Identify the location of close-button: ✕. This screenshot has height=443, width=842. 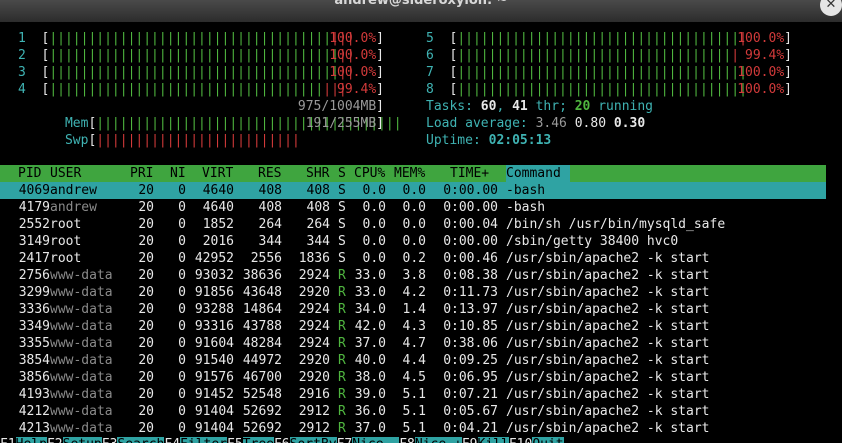
(831, 8).